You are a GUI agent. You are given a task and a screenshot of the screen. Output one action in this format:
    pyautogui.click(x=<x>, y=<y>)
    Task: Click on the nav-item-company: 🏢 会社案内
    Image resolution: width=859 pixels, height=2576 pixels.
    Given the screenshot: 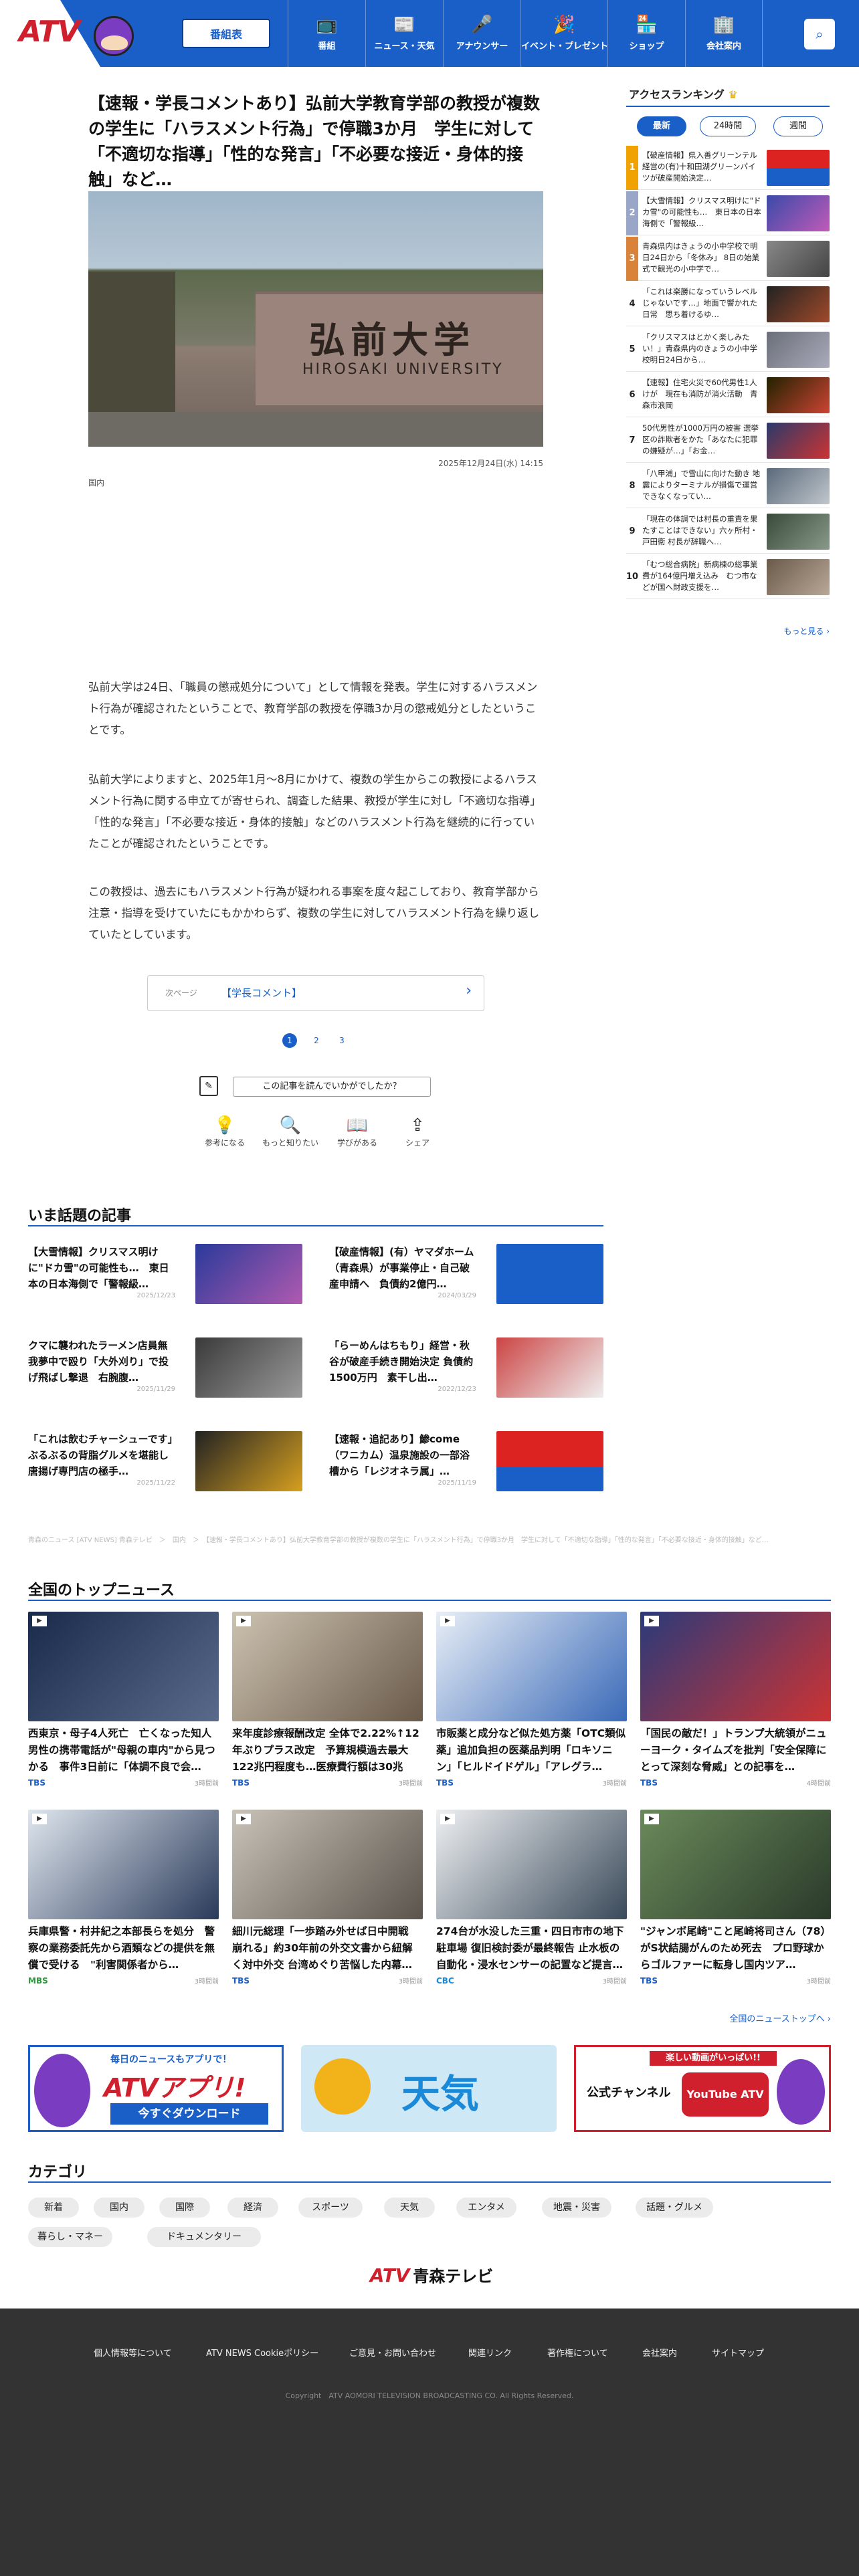 What is the action you would take?
    pyautogui.click(x=724, y=34)
    